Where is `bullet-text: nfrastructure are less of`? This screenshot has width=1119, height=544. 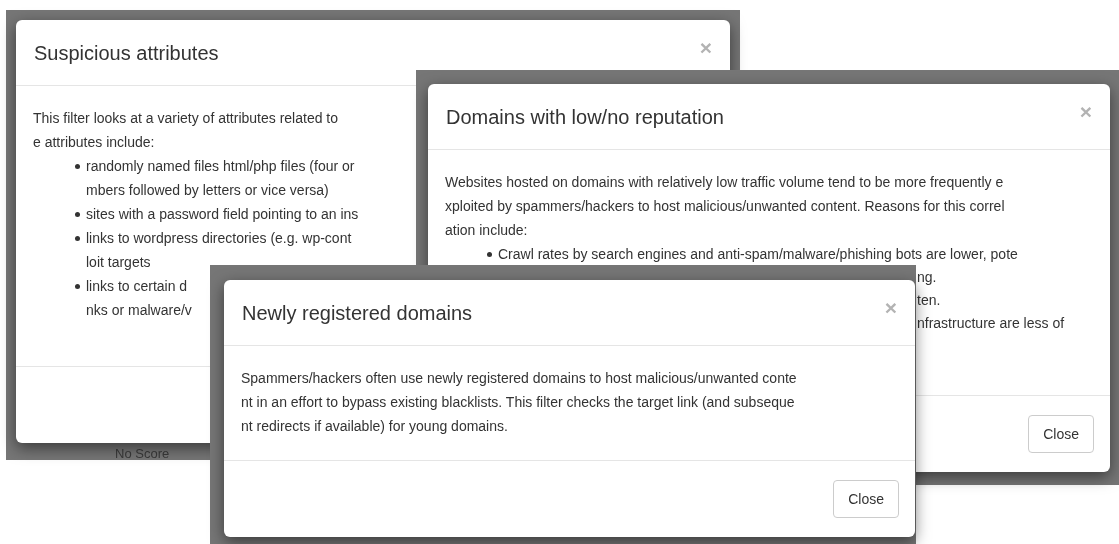 bullet-text: nfrastructure are less of is located at coordinates (991, 323).